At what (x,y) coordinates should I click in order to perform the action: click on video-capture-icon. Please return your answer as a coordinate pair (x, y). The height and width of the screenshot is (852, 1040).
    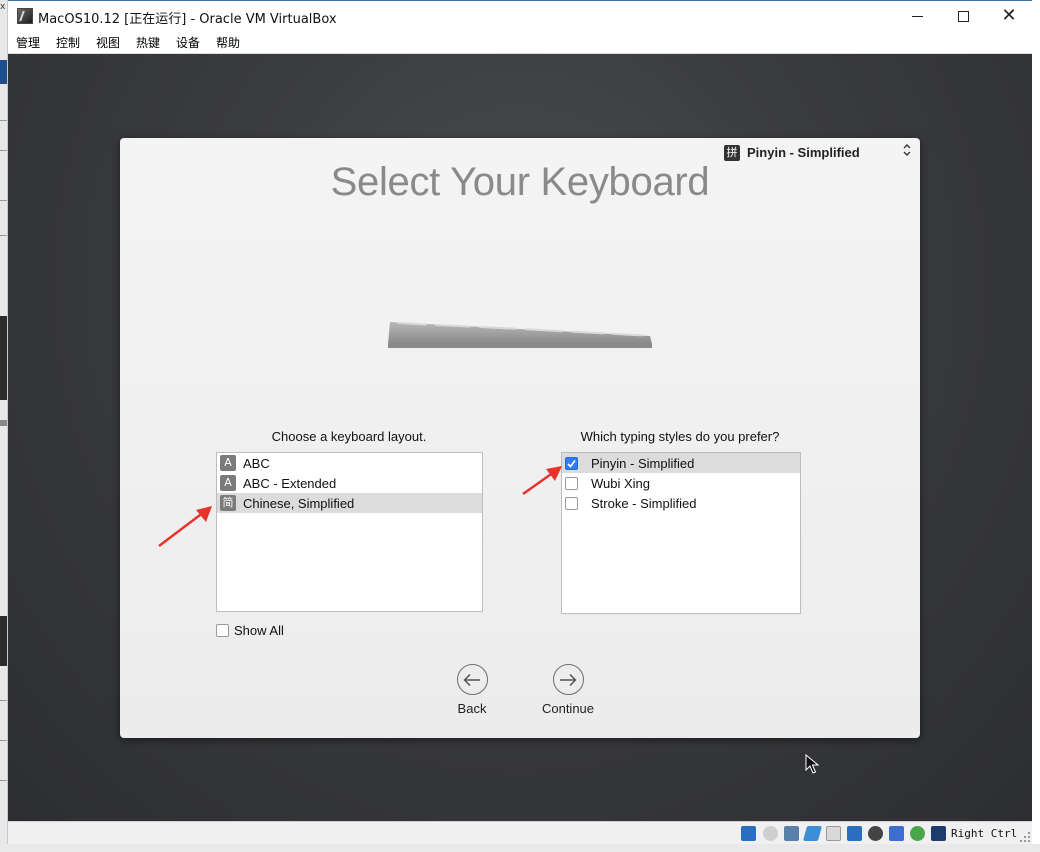
    Looking at the image, I should click on (896, 833).